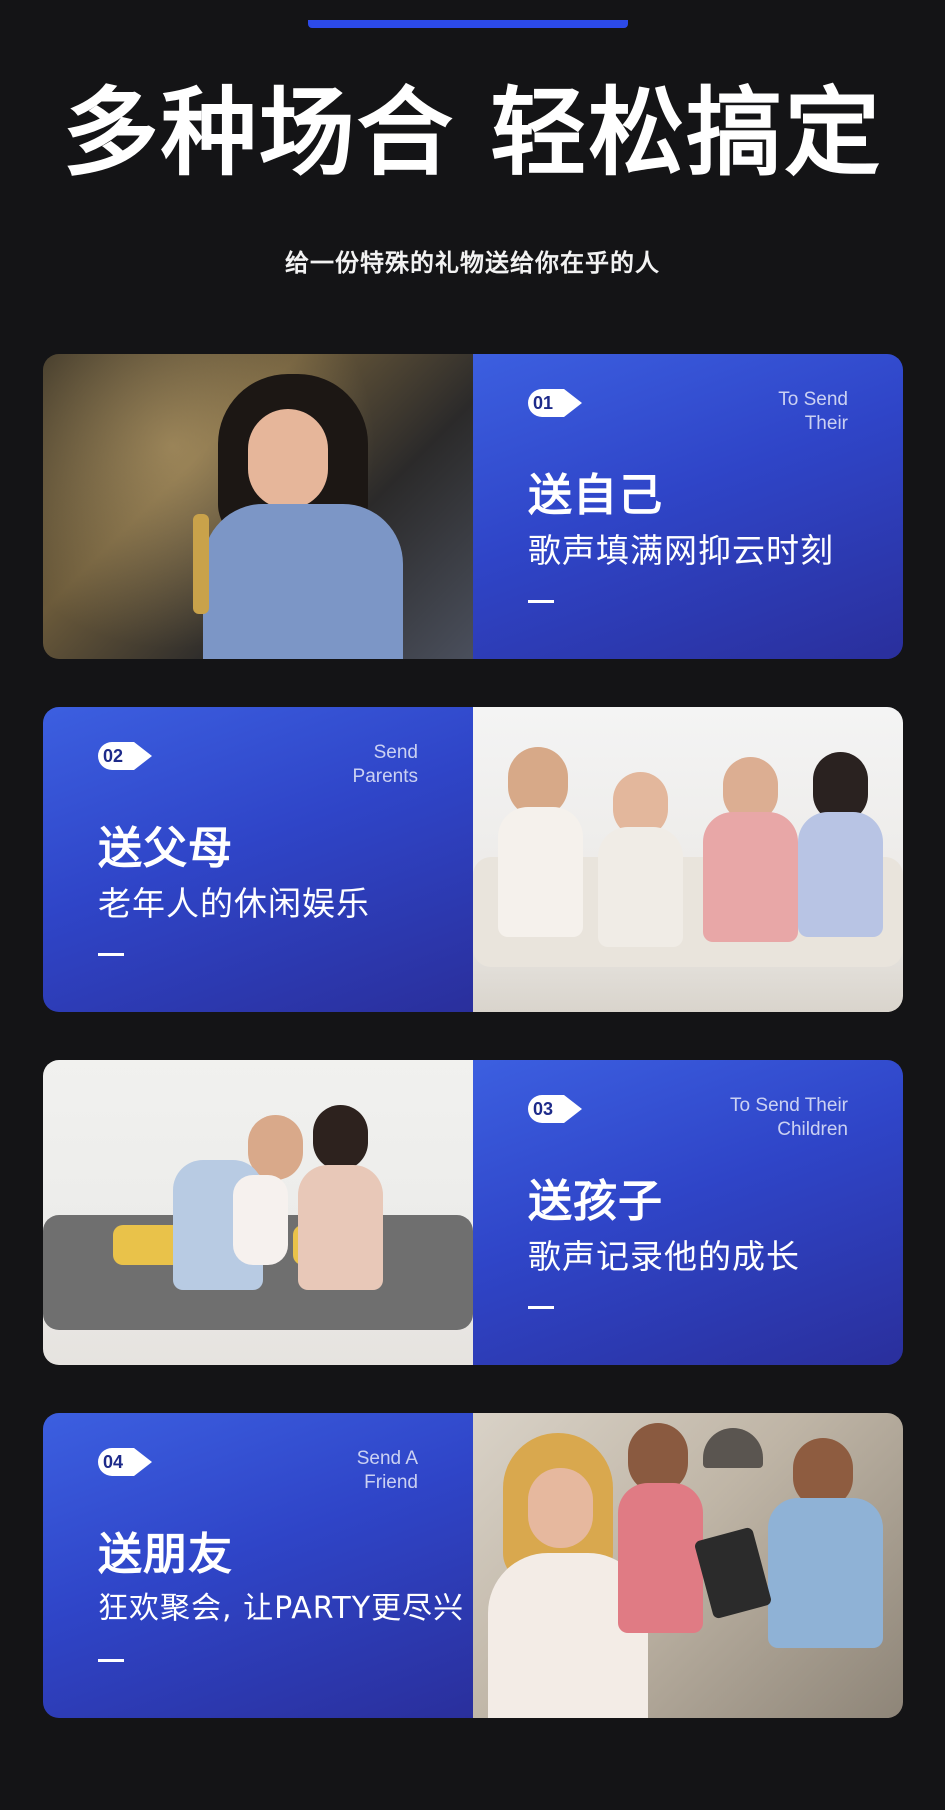  What do you see at coordinates (555, 403) in the screenshot?
I see `number-badge: 01` at bounding box center [555, 403].